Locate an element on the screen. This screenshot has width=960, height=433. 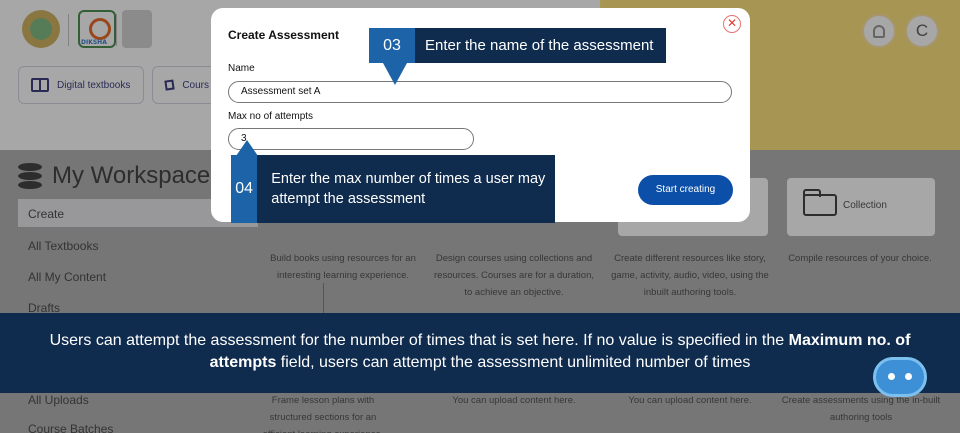
callout-03-number: 03 is located at coordinates (392, 45).